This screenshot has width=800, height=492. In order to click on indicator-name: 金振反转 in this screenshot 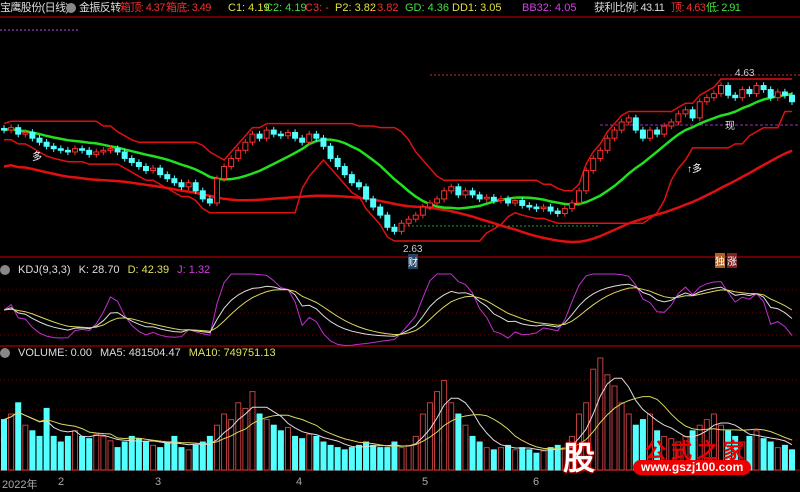, I will do `click(100, 8)`.